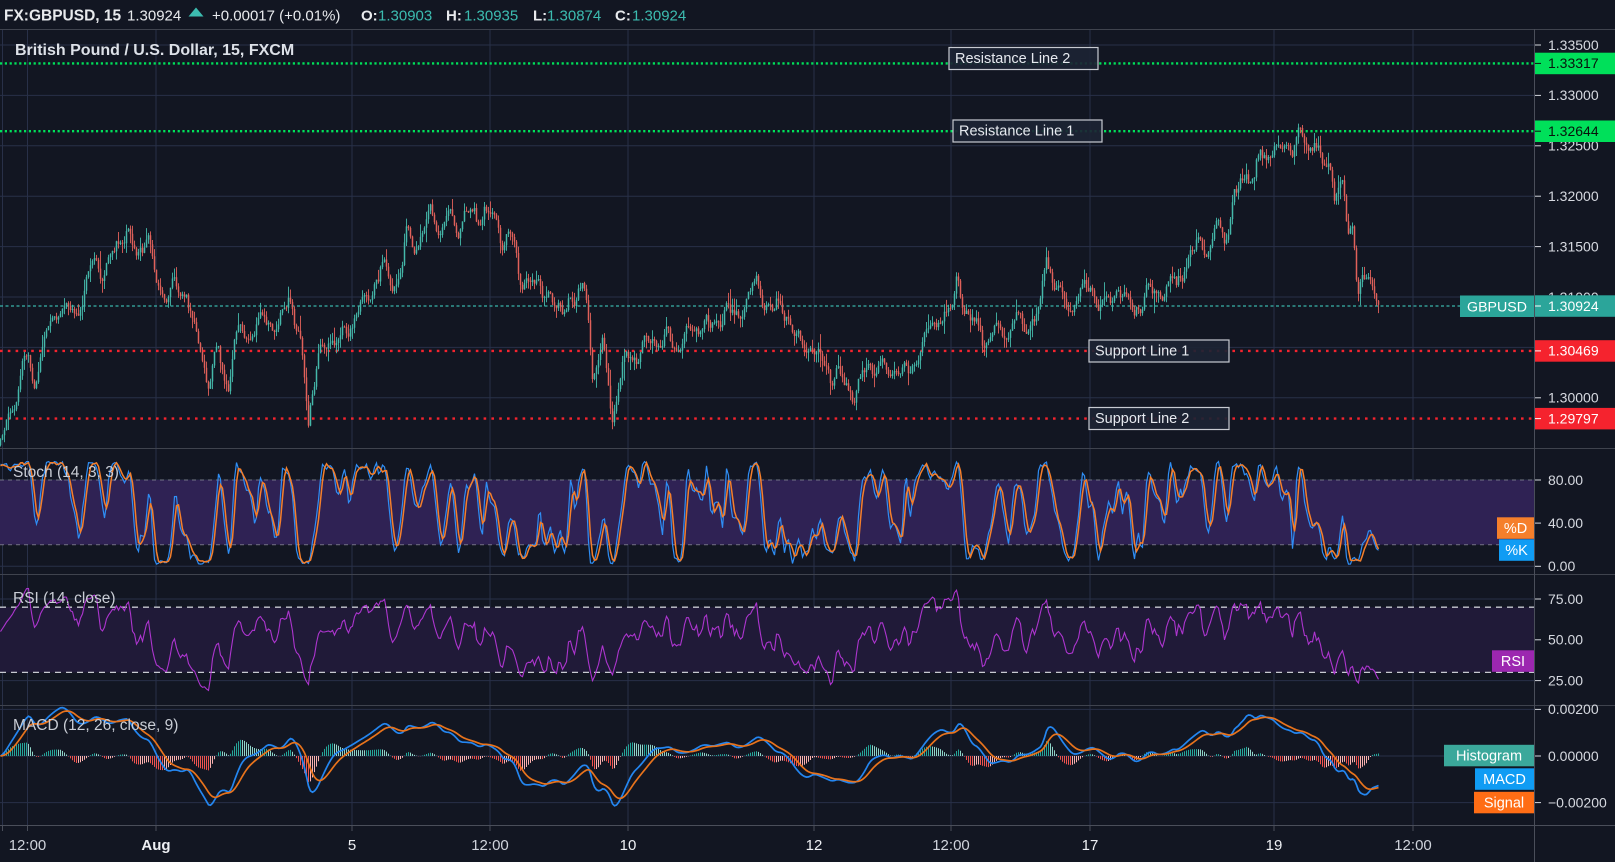 The height and width of the screenshot is (862, 1615). Describe the element at coordinates (1573, 418) in the screenshot. I see `svg-text: 1.29797` at that location.